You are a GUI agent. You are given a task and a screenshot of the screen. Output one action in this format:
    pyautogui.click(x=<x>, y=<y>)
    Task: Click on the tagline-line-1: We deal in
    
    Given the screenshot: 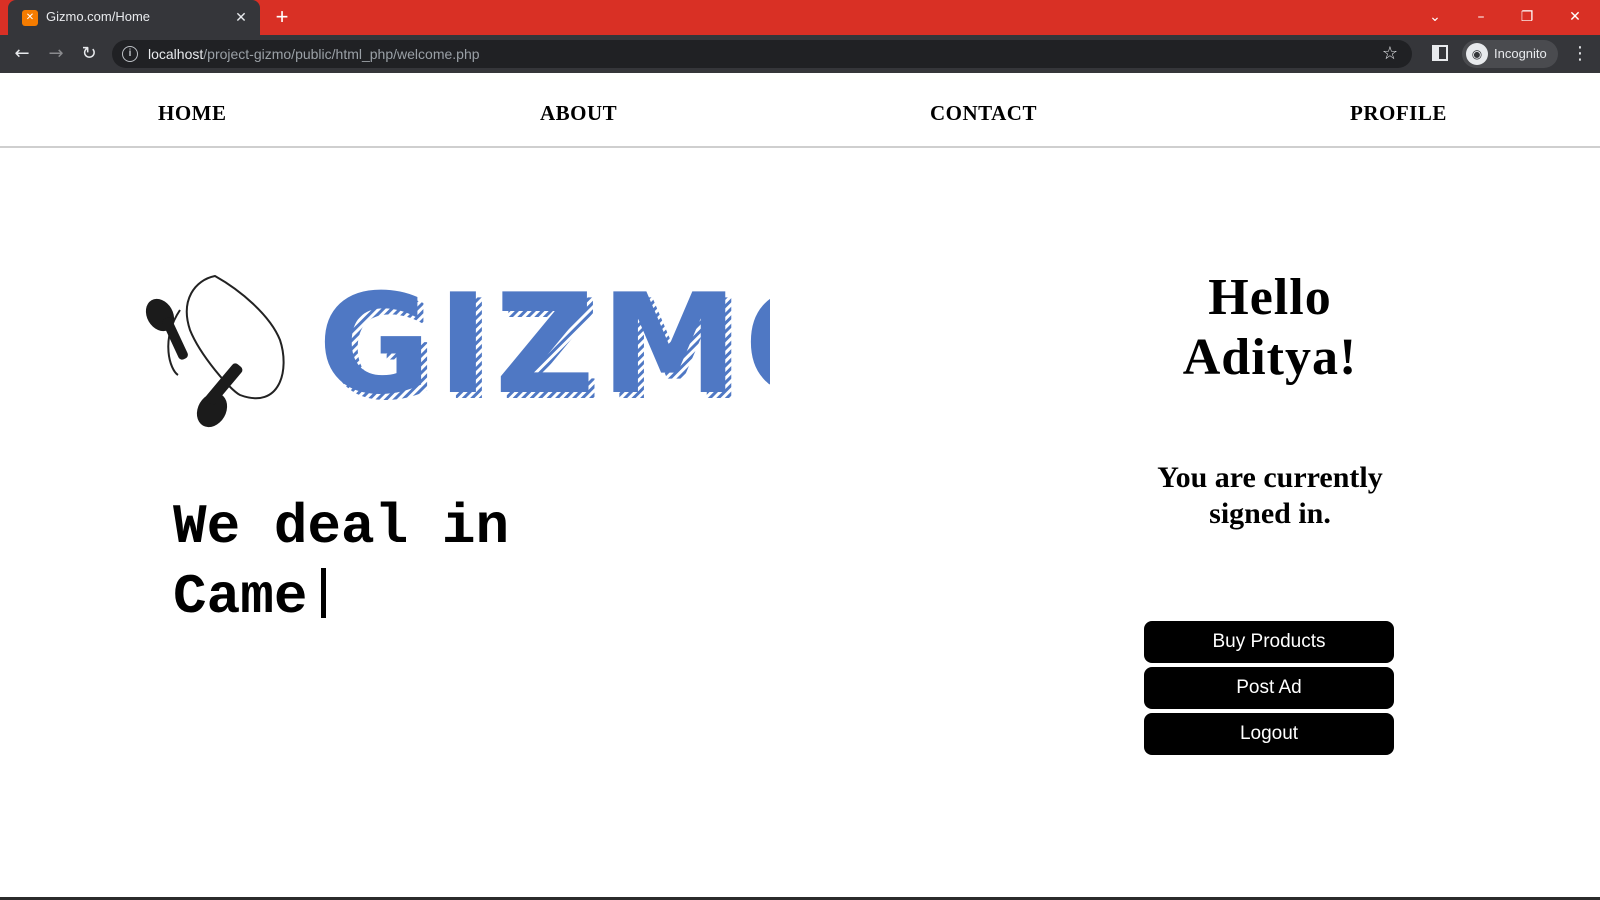 What is the action you would take?
    pyautogui.click(x=341, y=527)
    